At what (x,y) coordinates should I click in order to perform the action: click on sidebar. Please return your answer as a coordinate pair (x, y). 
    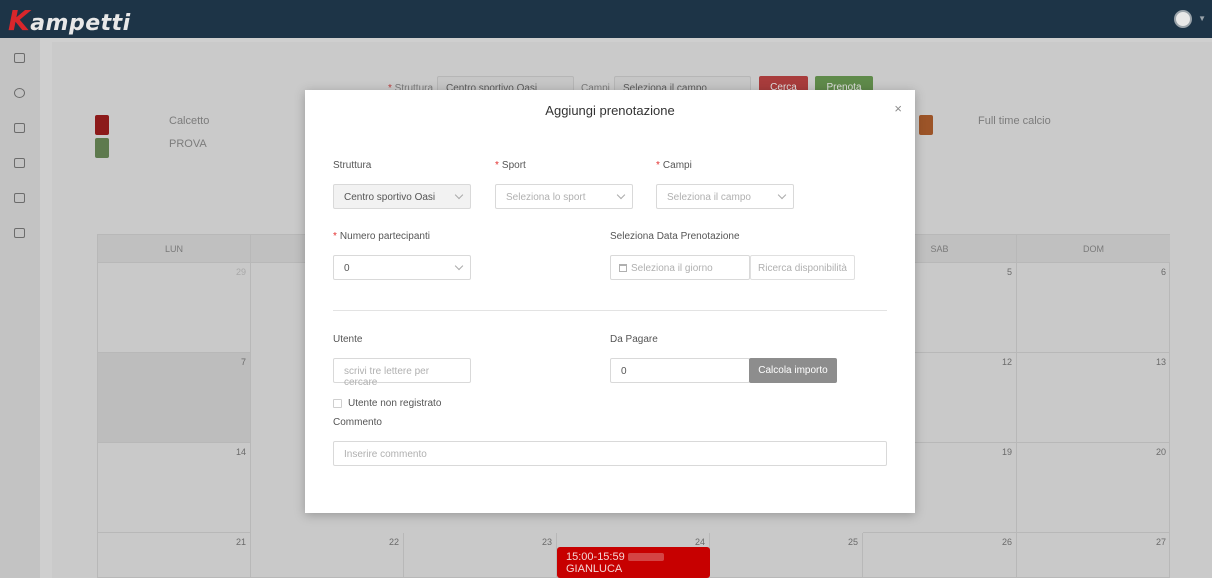
    Looking at the image, I should click on (20, 308).